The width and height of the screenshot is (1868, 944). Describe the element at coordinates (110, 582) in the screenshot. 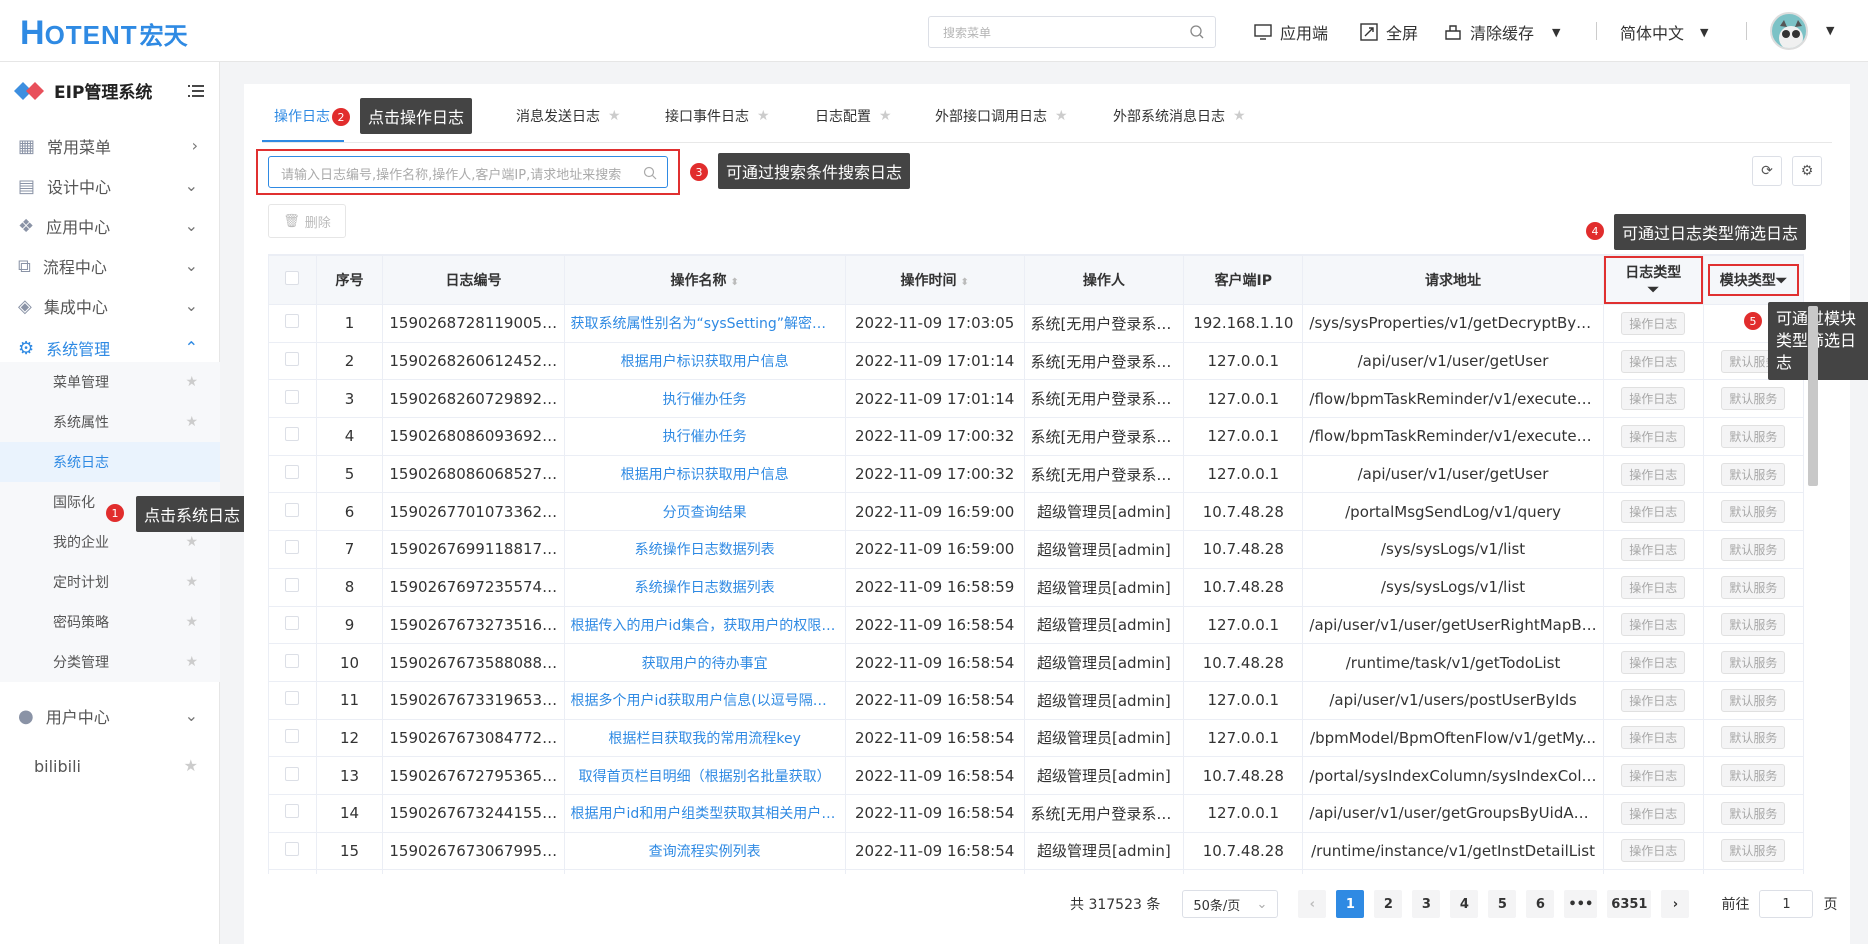

I see `sidebar-item-scheduler: 定时计划 ★` at that location.